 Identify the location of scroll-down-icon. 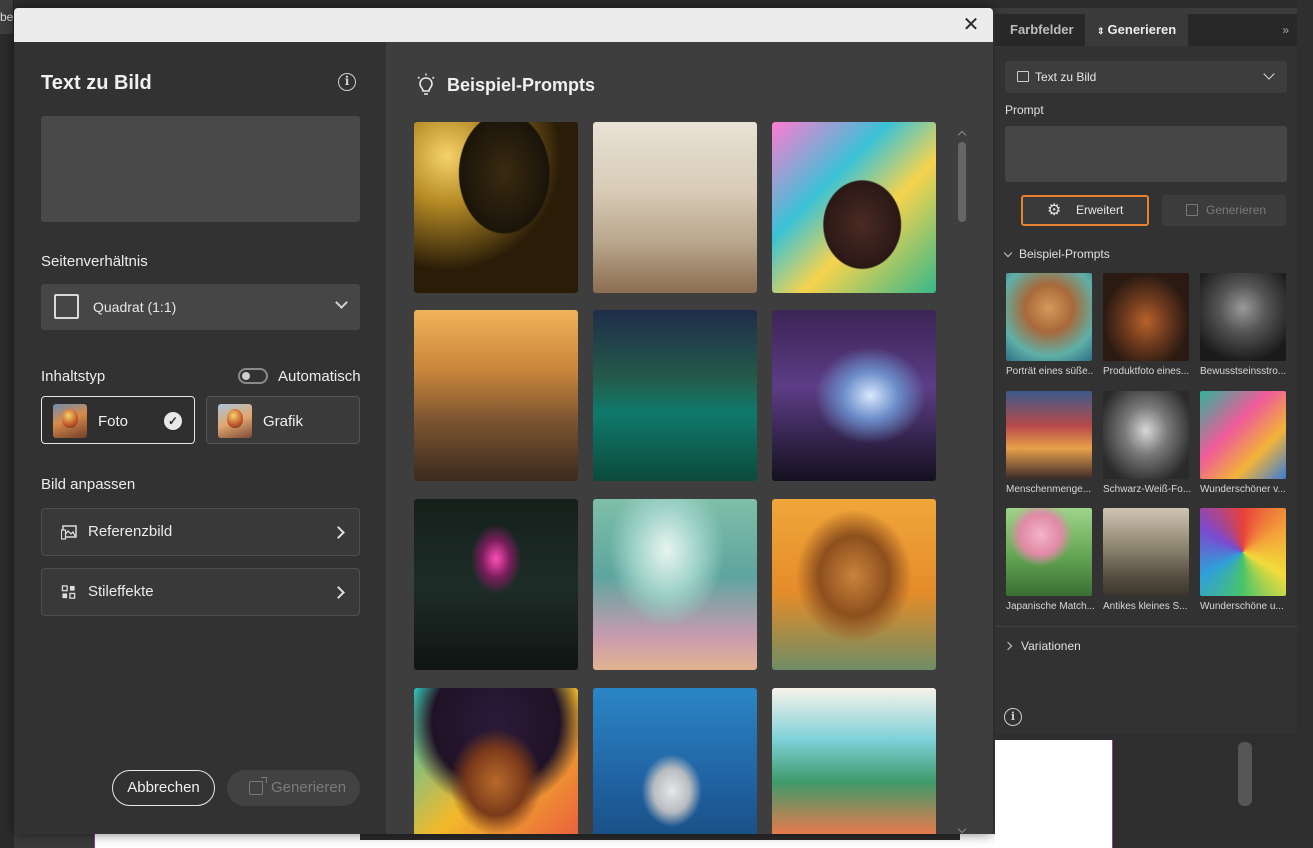
(962, 829).